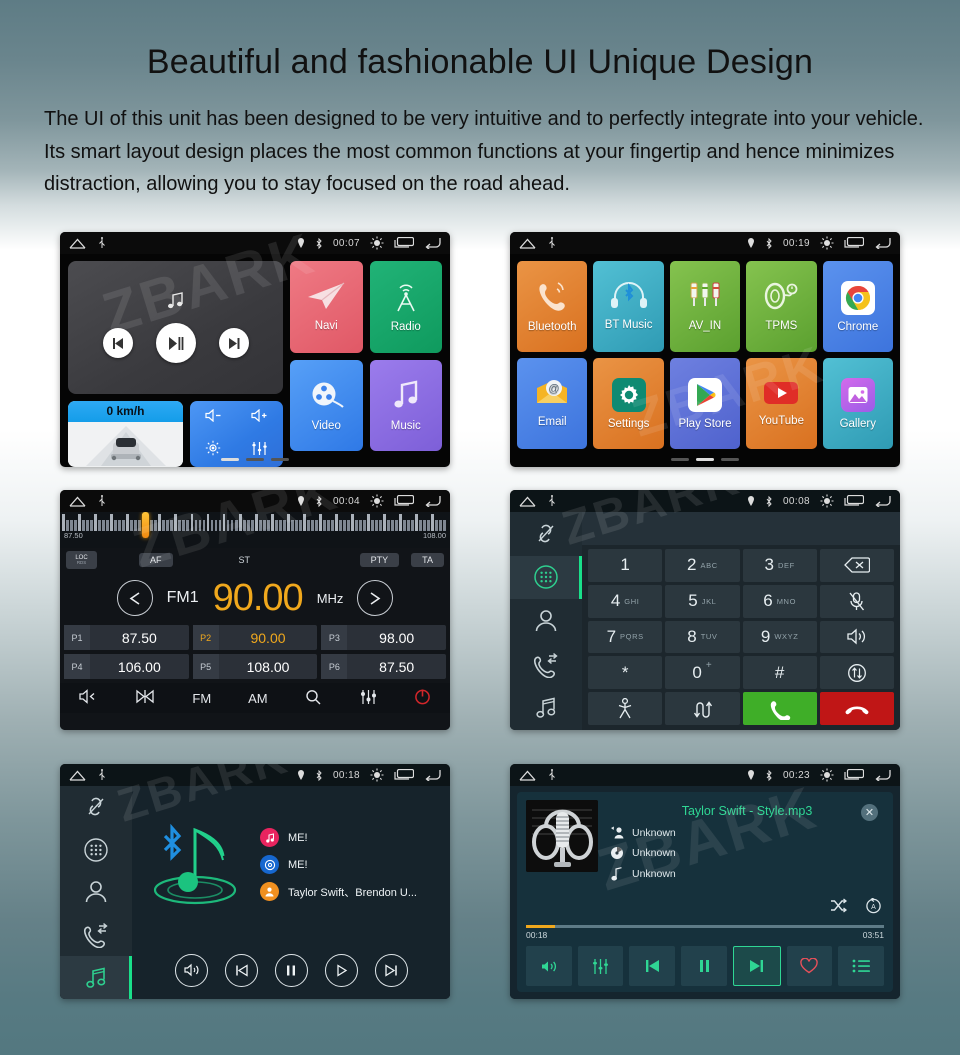 The width and height of the screenshot is (960, 1055). Describe the element at coordinates (81, 560) in the screenshot. I see `loc-button: LOC RDS` at that location.